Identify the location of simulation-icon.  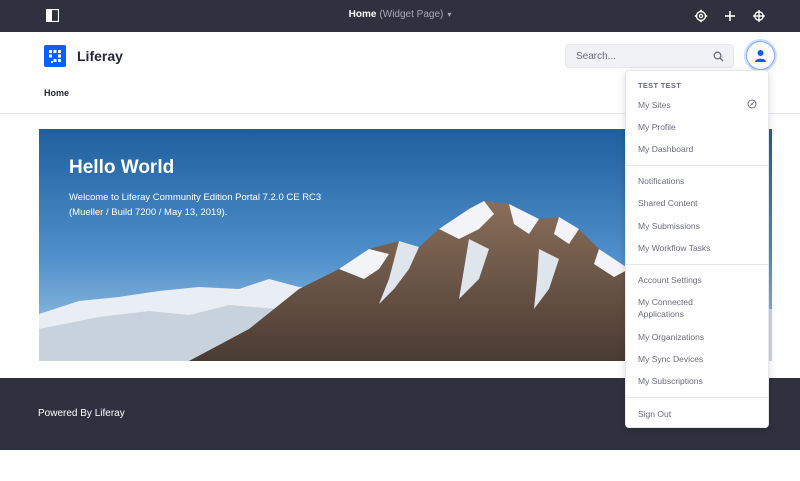
(759, 16).